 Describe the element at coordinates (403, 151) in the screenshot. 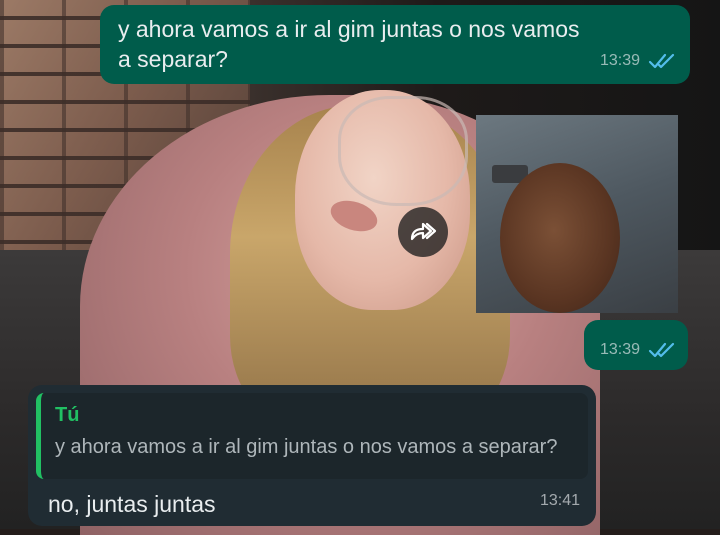

I see `glasses-shape` at that location.